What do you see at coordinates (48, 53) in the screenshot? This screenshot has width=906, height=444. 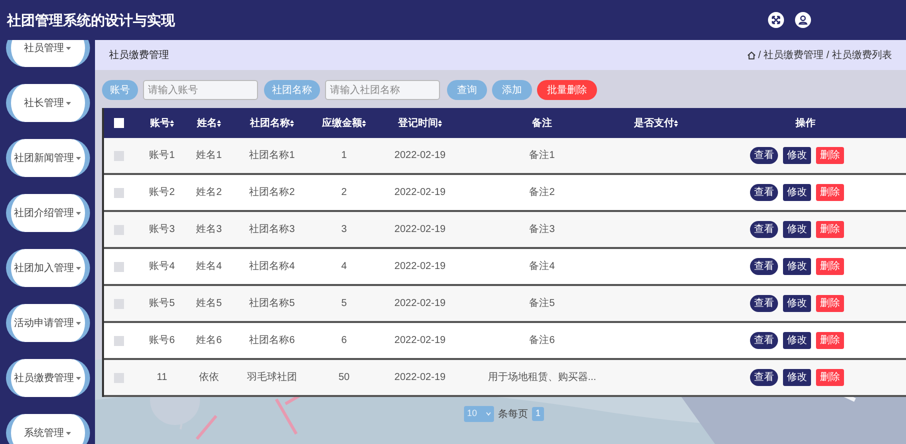 I see `sidebar-item: 社员管理` at bounding box center [48, 53].